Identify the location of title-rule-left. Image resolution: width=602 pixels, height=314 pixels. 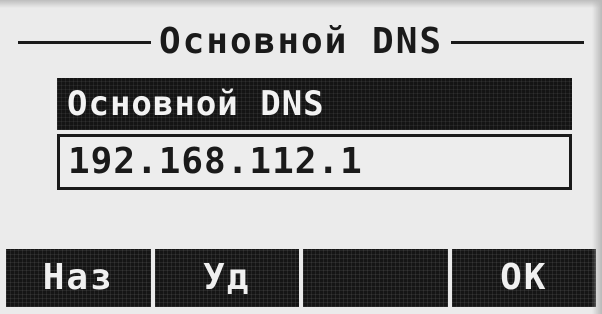
(84, 42).